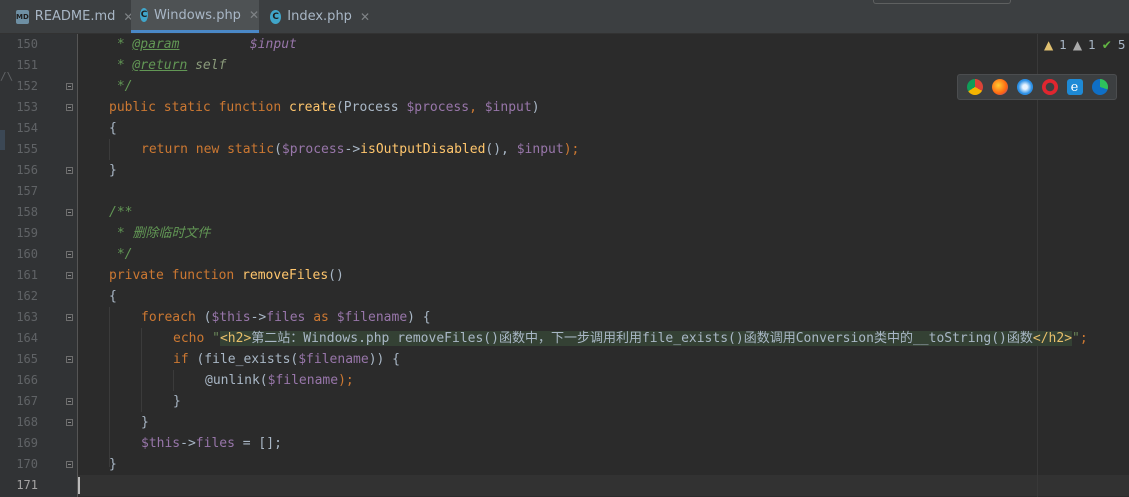 The height and width of the screenshot is (497, 1129). Describe the element at coordinates (113, 296) in the screenshot. I see `code-line-162: {` at that location.